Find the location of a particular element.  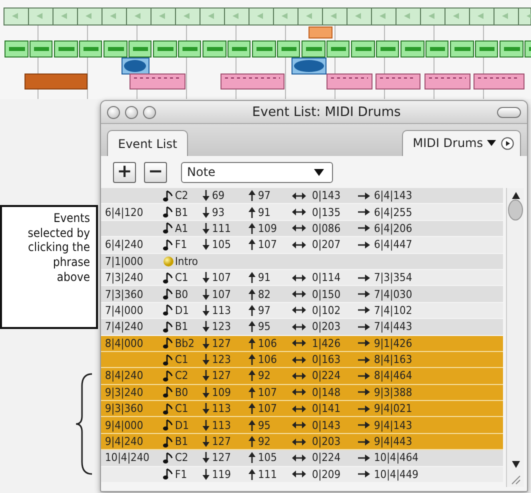

release-velocity: 91 is located at coordinates (265, 212).